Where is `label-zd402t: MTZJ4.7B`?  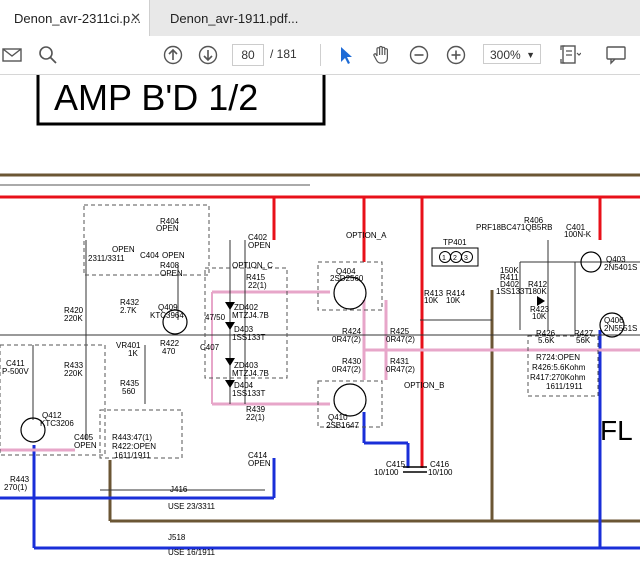
label-zd402t: MTZJ4.7B is located at coordinates (250, 315).